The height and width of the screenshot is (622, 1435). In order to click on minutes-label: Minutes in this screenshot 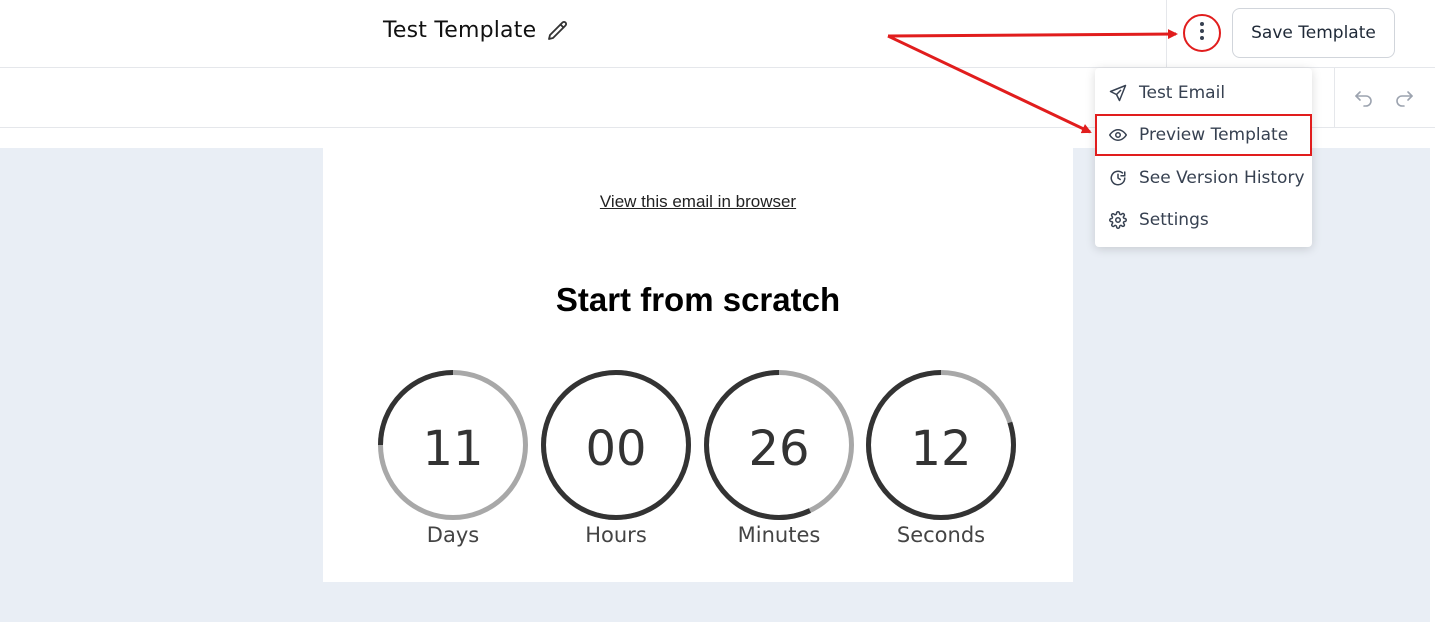, I will do `click(779, 535)`.